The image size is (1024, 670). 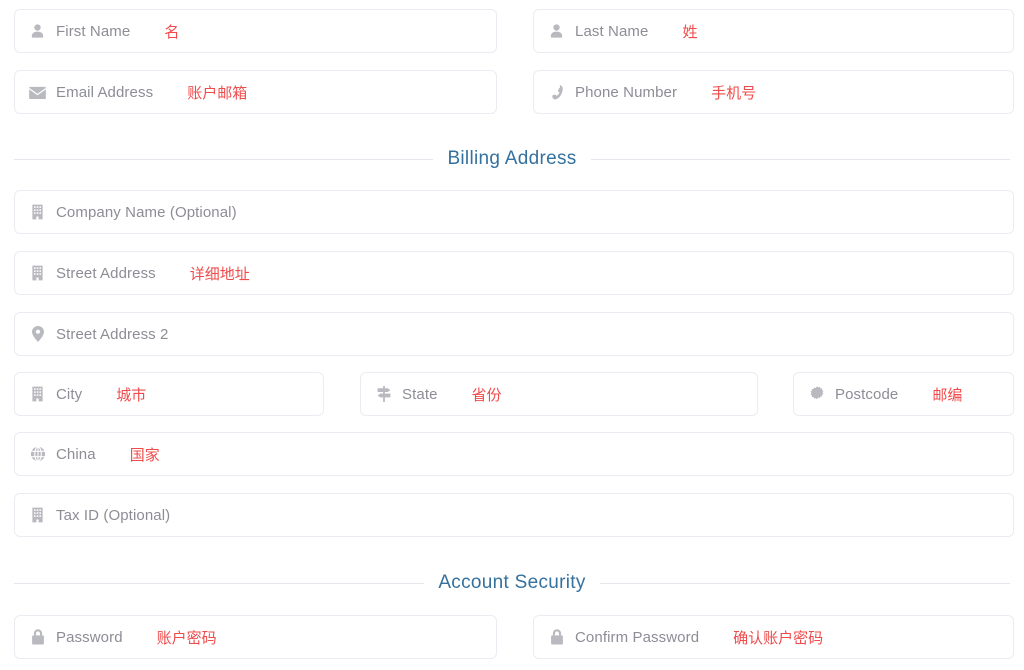 I want to click on street-address-field: Street Address 详细地址, so click(x=514, y=273).